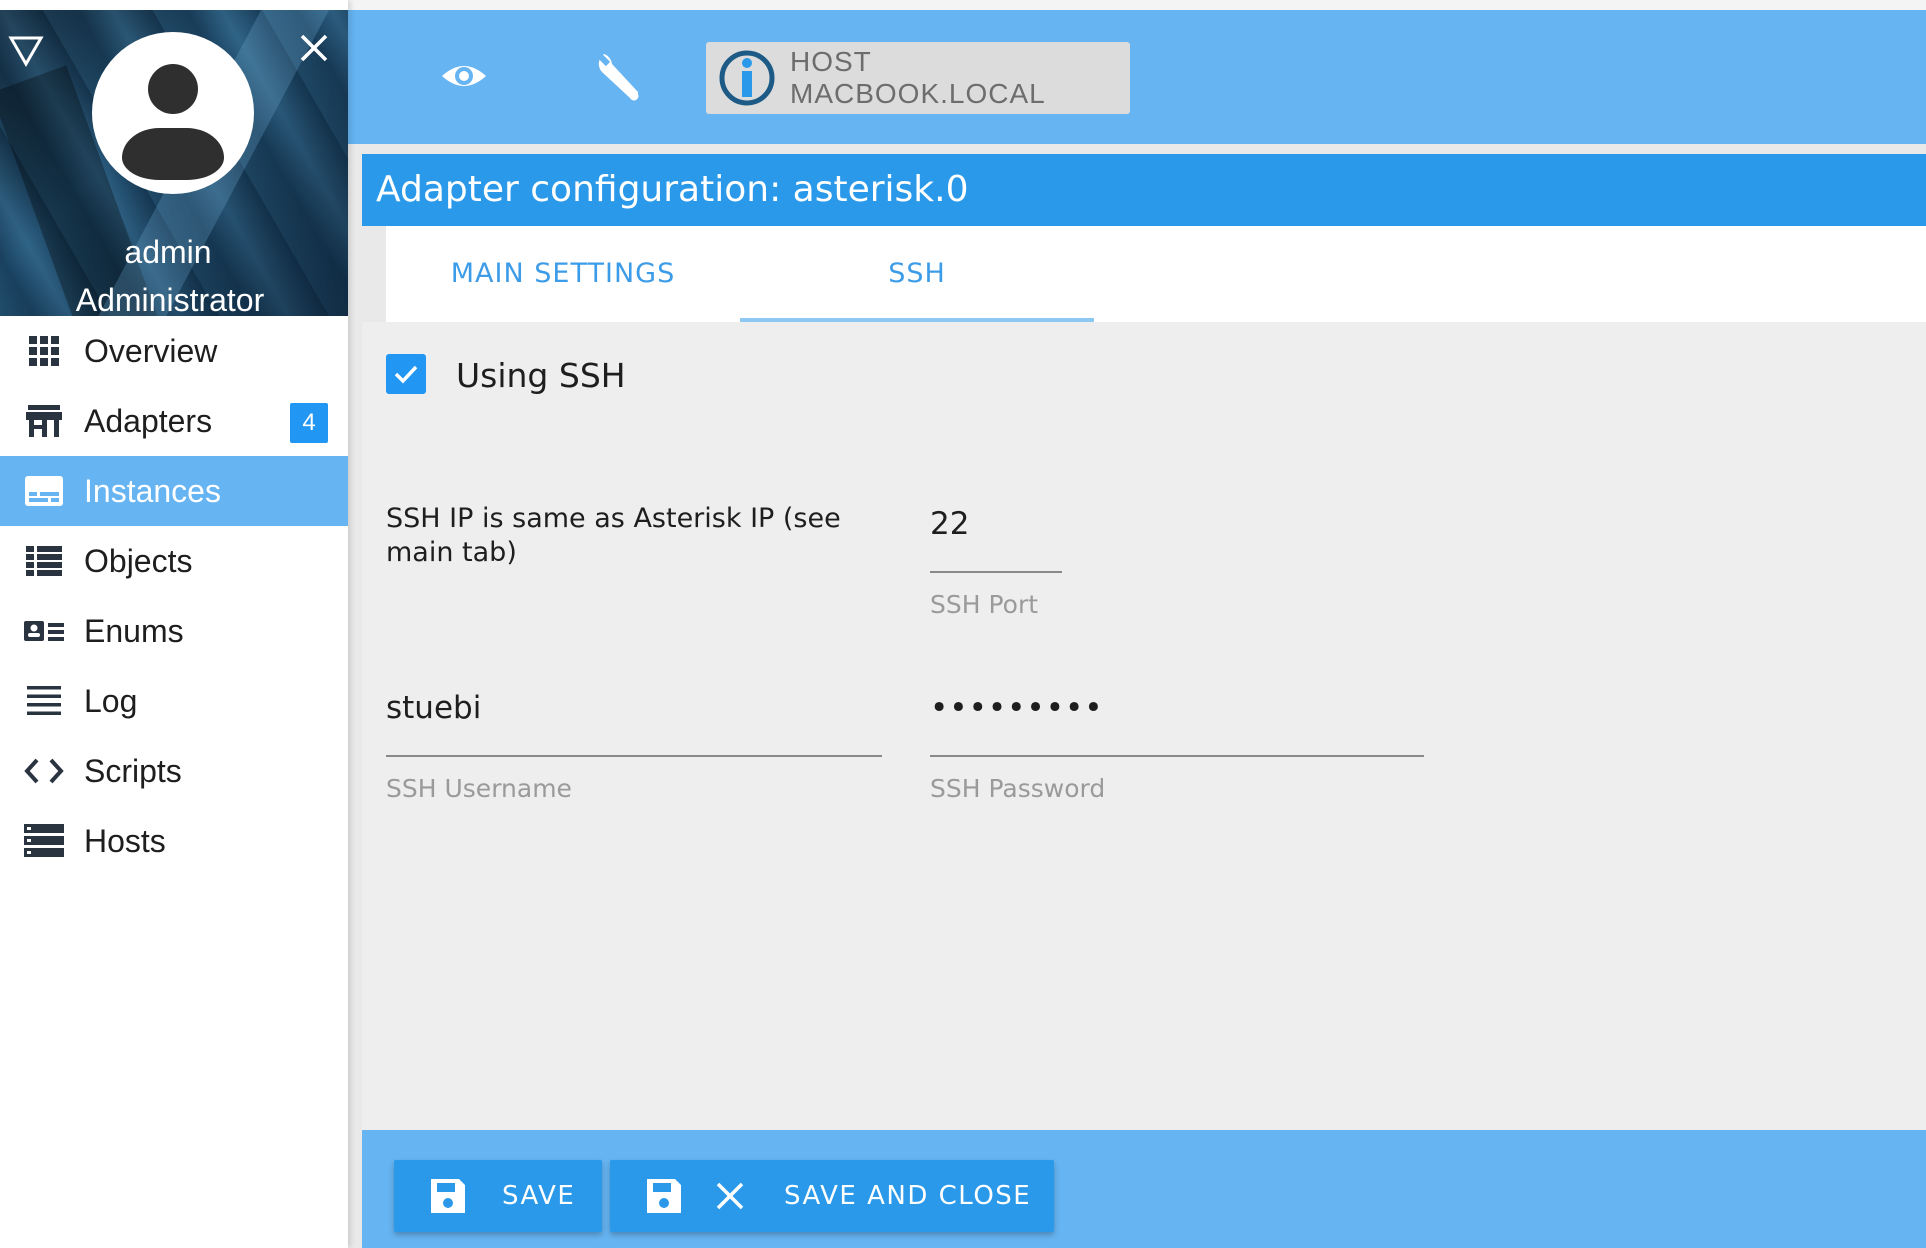  I want to click on user-header: admin Administrator, so click(174, 163).